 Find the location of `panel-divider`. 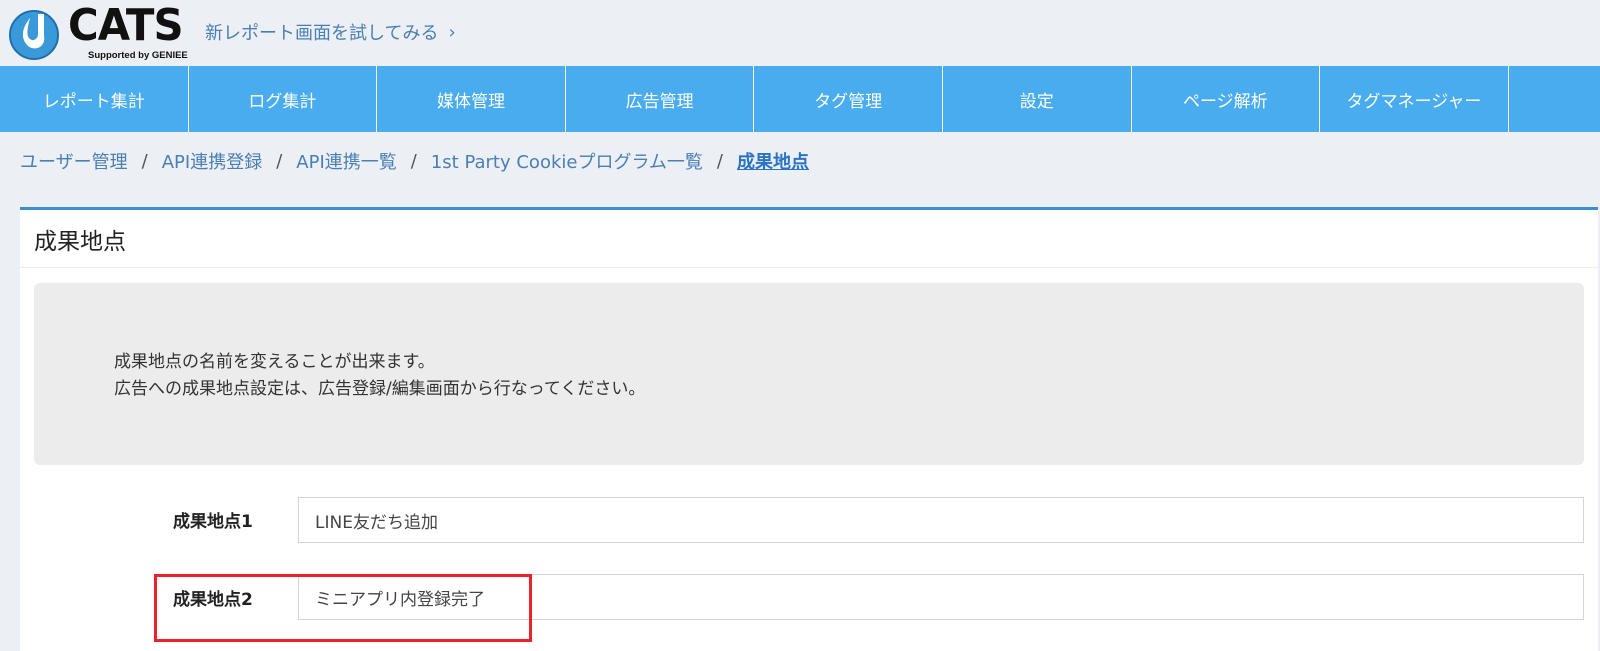

panel-divider is located at coordinates (809, 267).